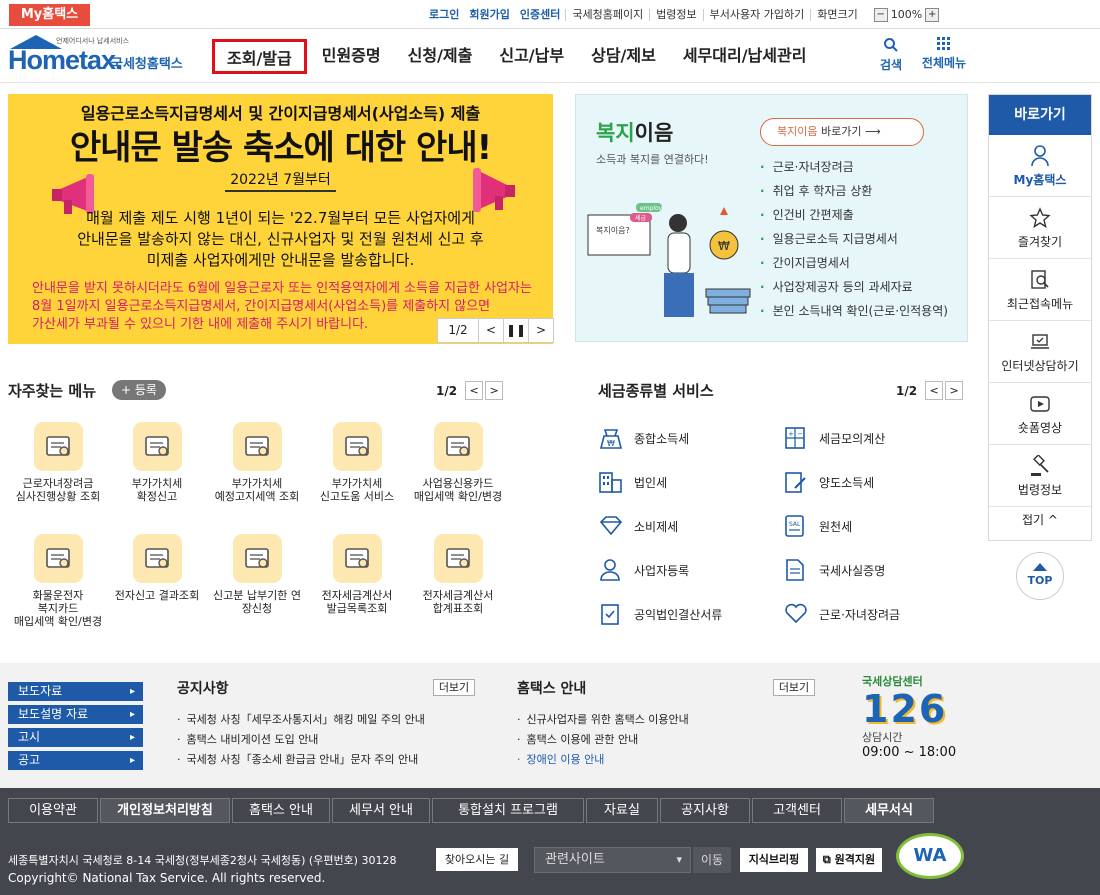  Describe the element at coordinates (622, 810) in the screenshot. I see `footer-archive: 자료실` at that location.